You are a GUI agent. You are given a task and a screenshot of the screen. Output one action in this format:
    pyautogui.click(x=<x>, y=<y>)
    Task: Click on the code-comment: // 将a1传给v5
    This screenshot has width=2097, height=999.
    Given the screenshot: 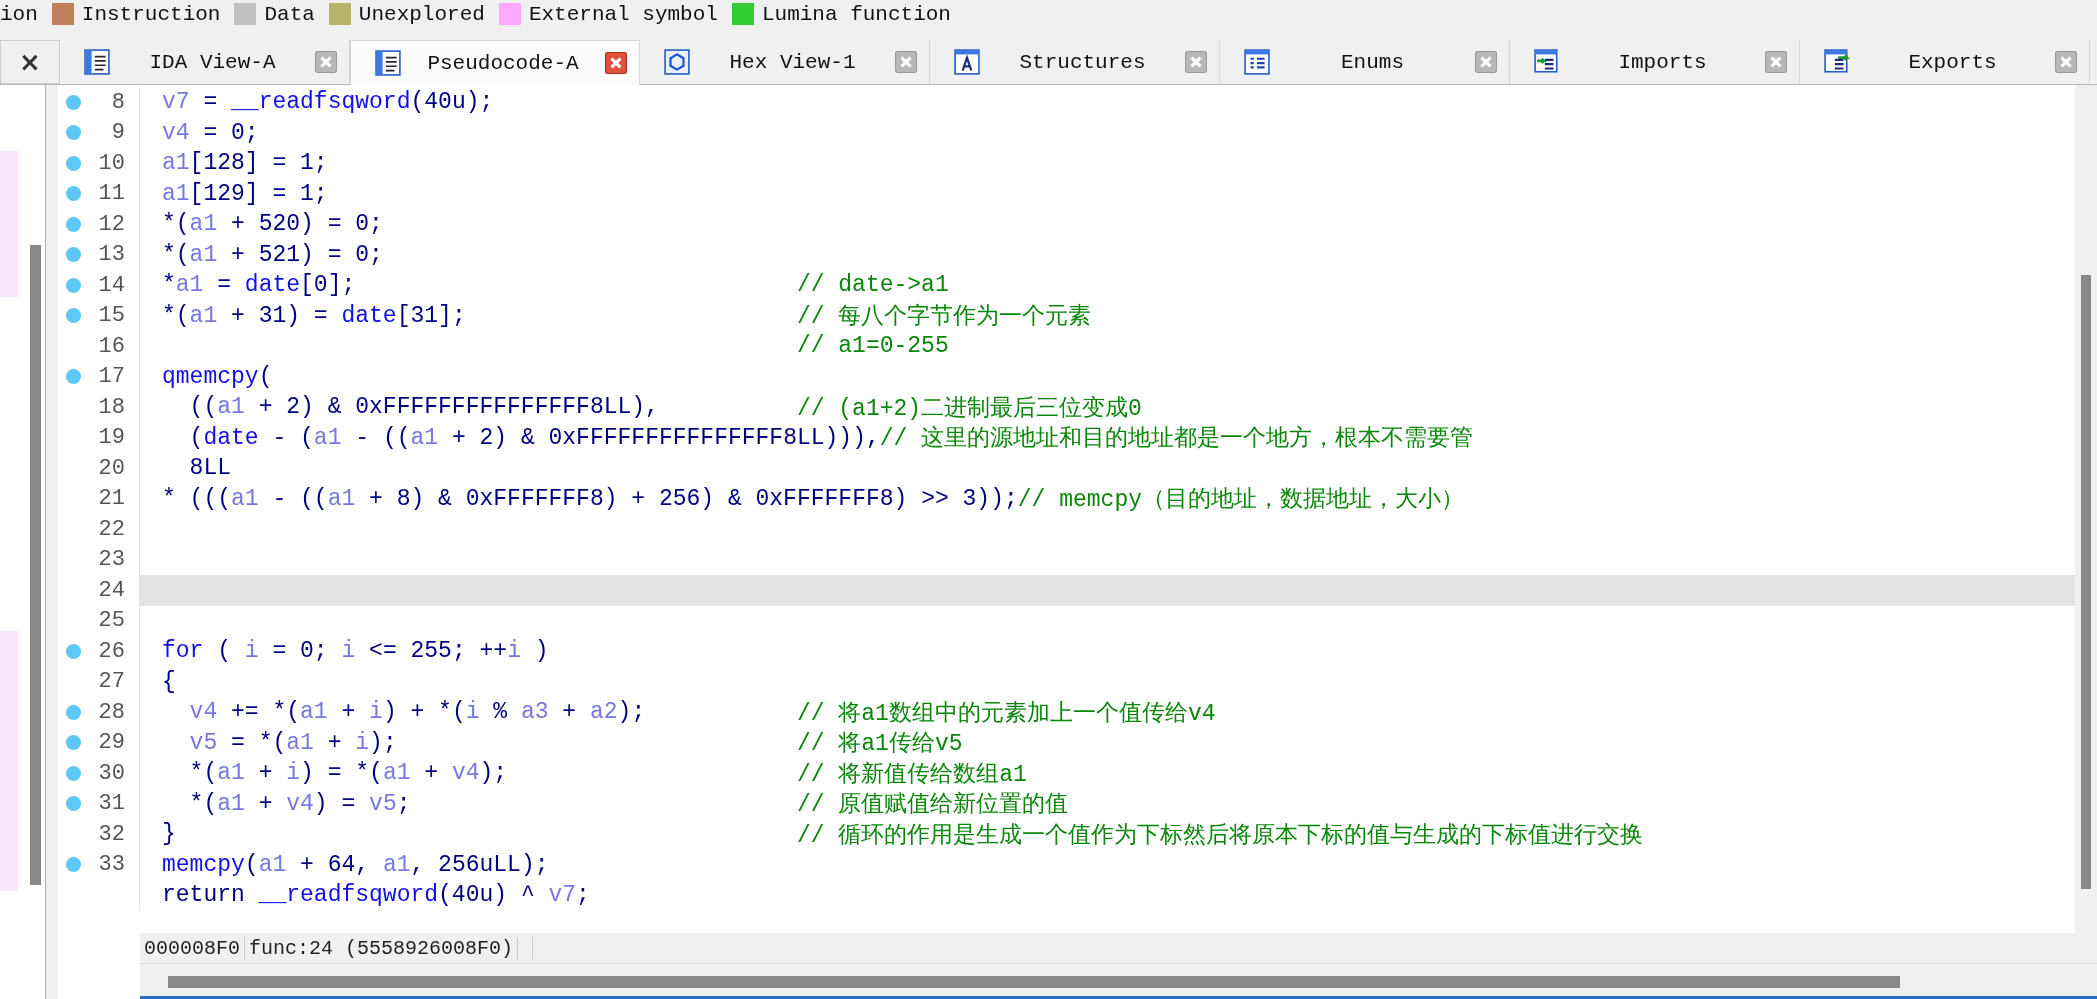 What is the action you would take?
    pyautogui.click(x=879, y=744)
    